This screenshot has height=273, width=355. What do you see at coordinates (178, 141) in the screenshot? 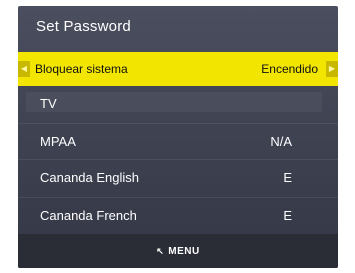
I see `row-mpaa: MPAA N/A` at bounding box center [178, 141].